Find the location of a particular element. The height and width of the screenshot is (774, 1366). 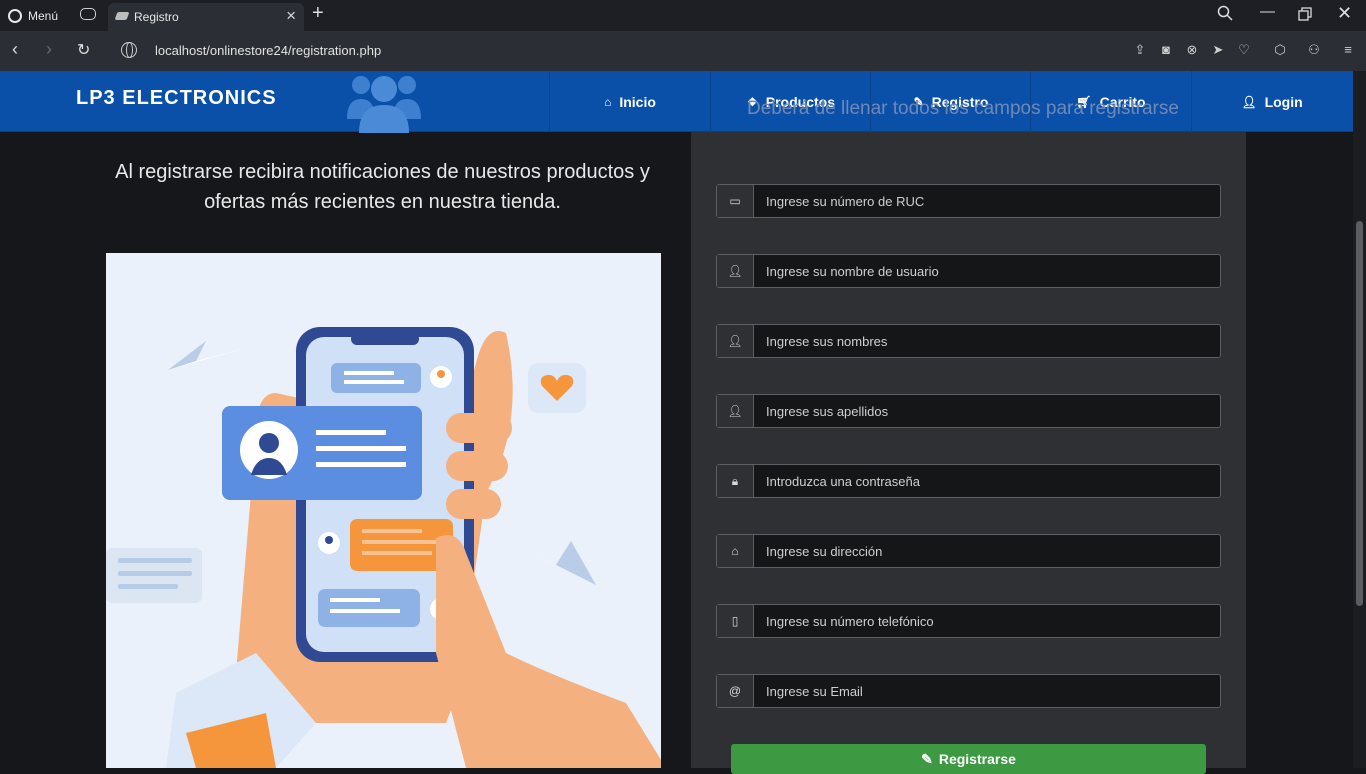

brand-logo: LP3 ELECTRONICS is located at coordinates (176, 98).